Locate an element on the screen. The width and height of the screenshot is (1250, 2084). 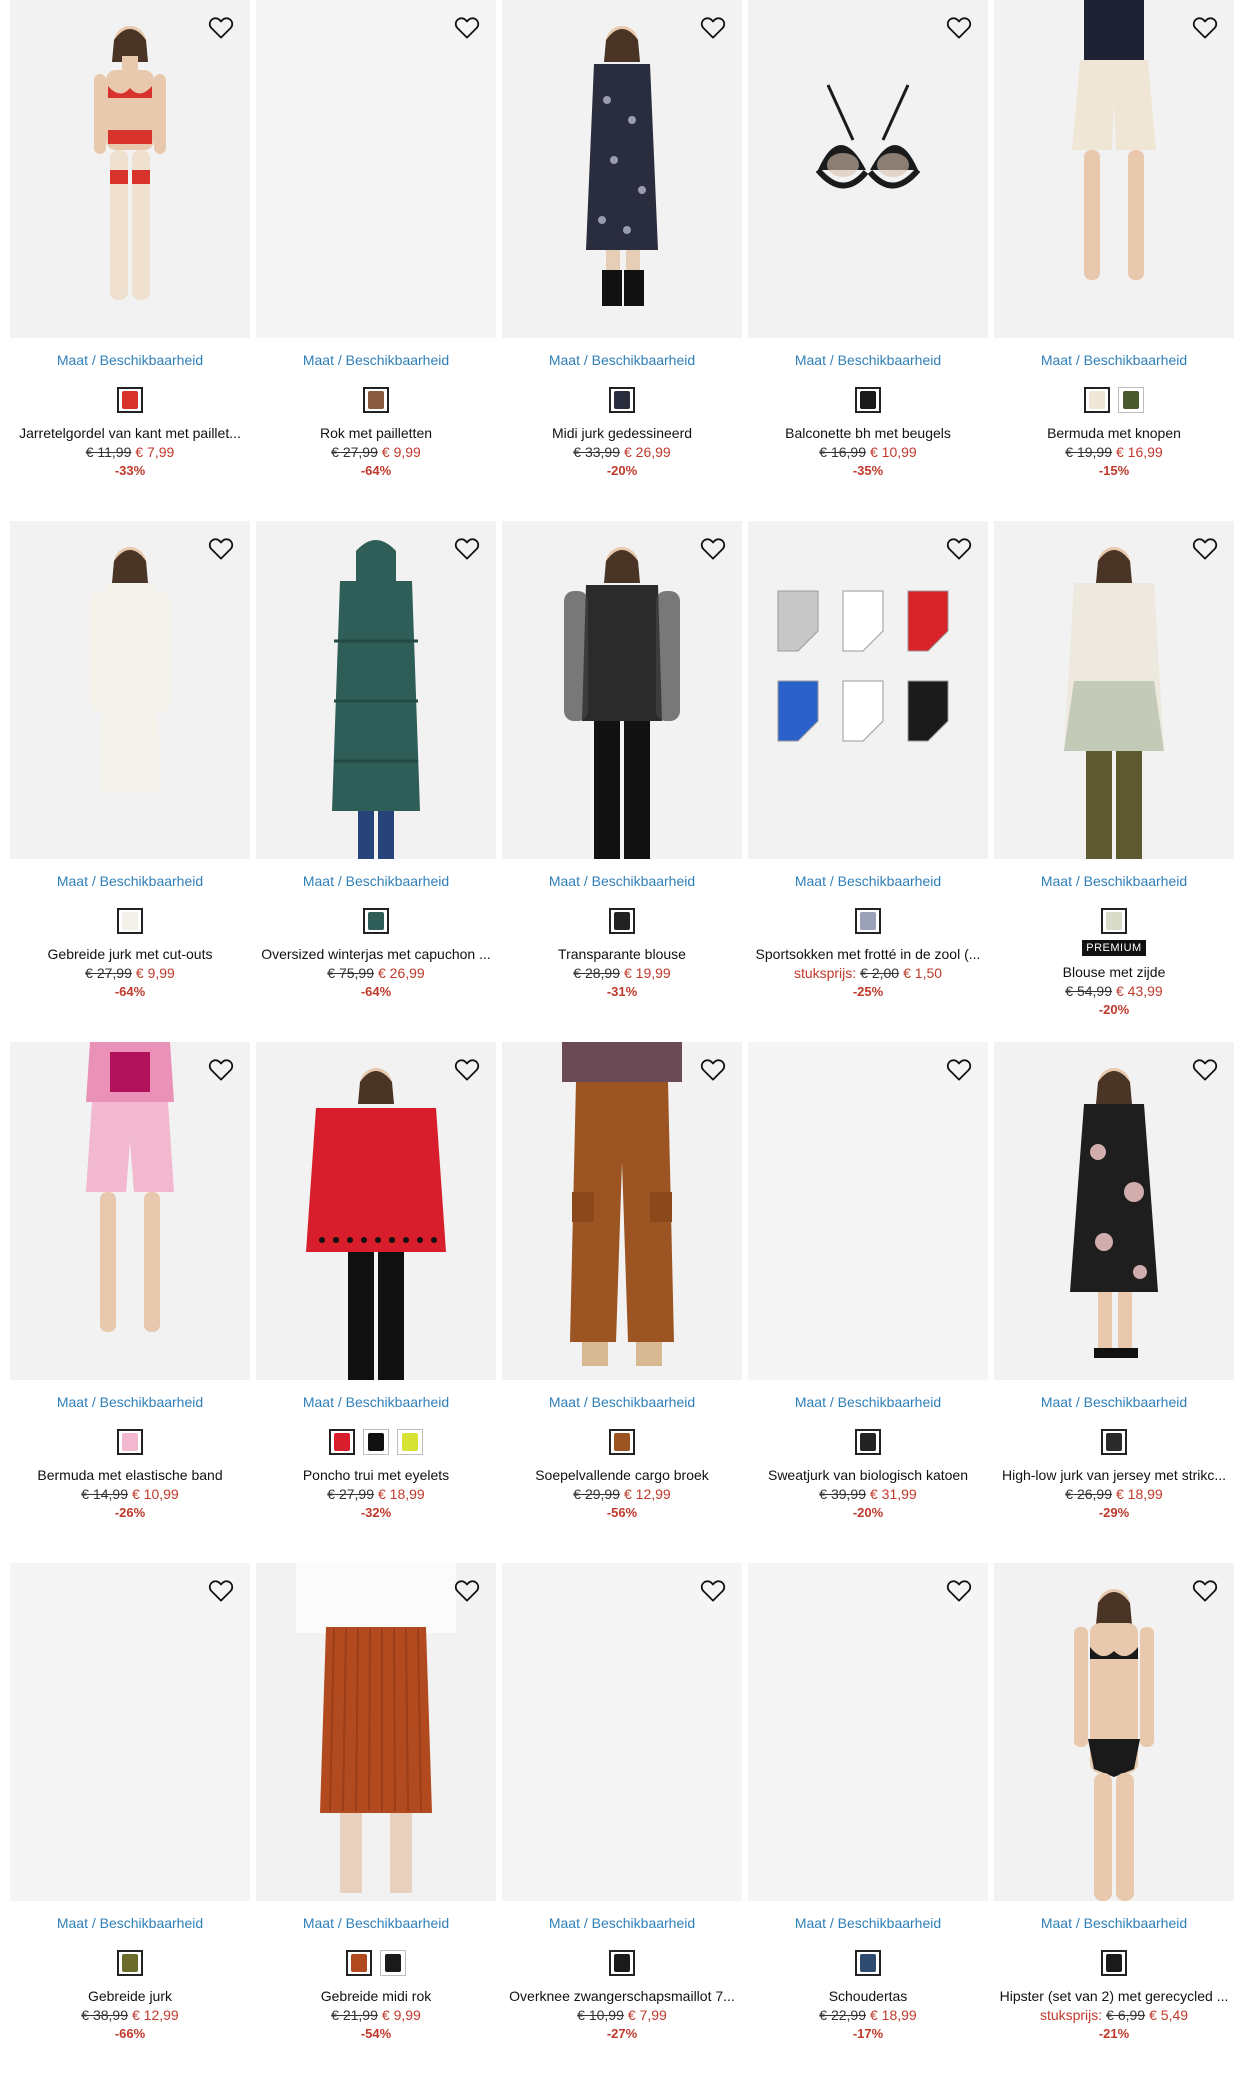
product-name: Blouse met zijde is located at coordinates (1114, 972).